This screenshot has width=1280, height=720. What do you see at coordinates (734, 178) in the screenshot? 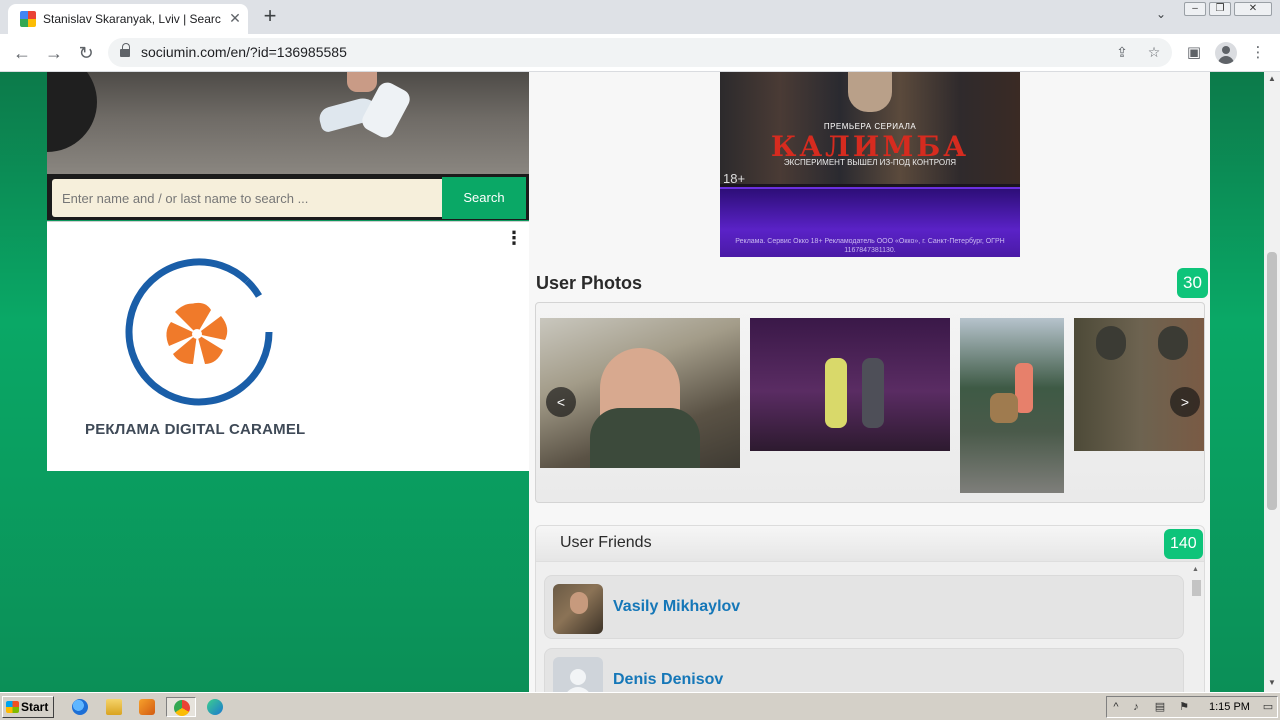
I see `banner-age-rating: 18+` at bounding box center [734, 178].